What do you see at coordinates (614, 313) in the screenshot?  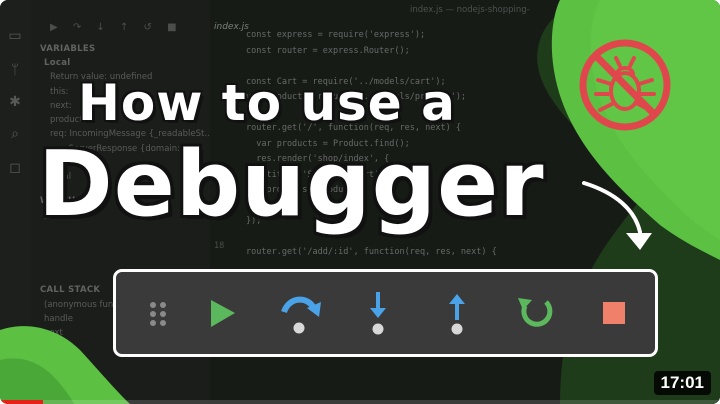 I see `stop-icon` at bounding box center [614, 313].